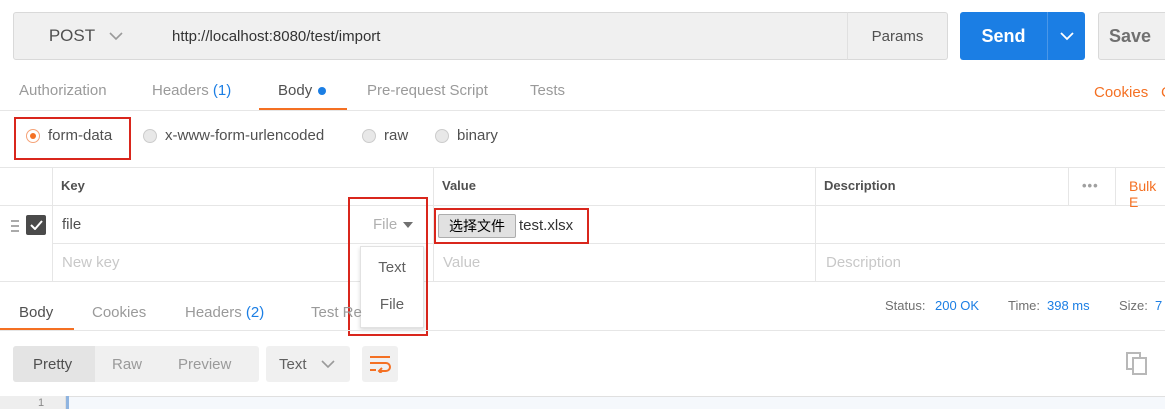 This screenshot has width=1165, height=409. I want to click on method-label: POST, so click(72, 35).